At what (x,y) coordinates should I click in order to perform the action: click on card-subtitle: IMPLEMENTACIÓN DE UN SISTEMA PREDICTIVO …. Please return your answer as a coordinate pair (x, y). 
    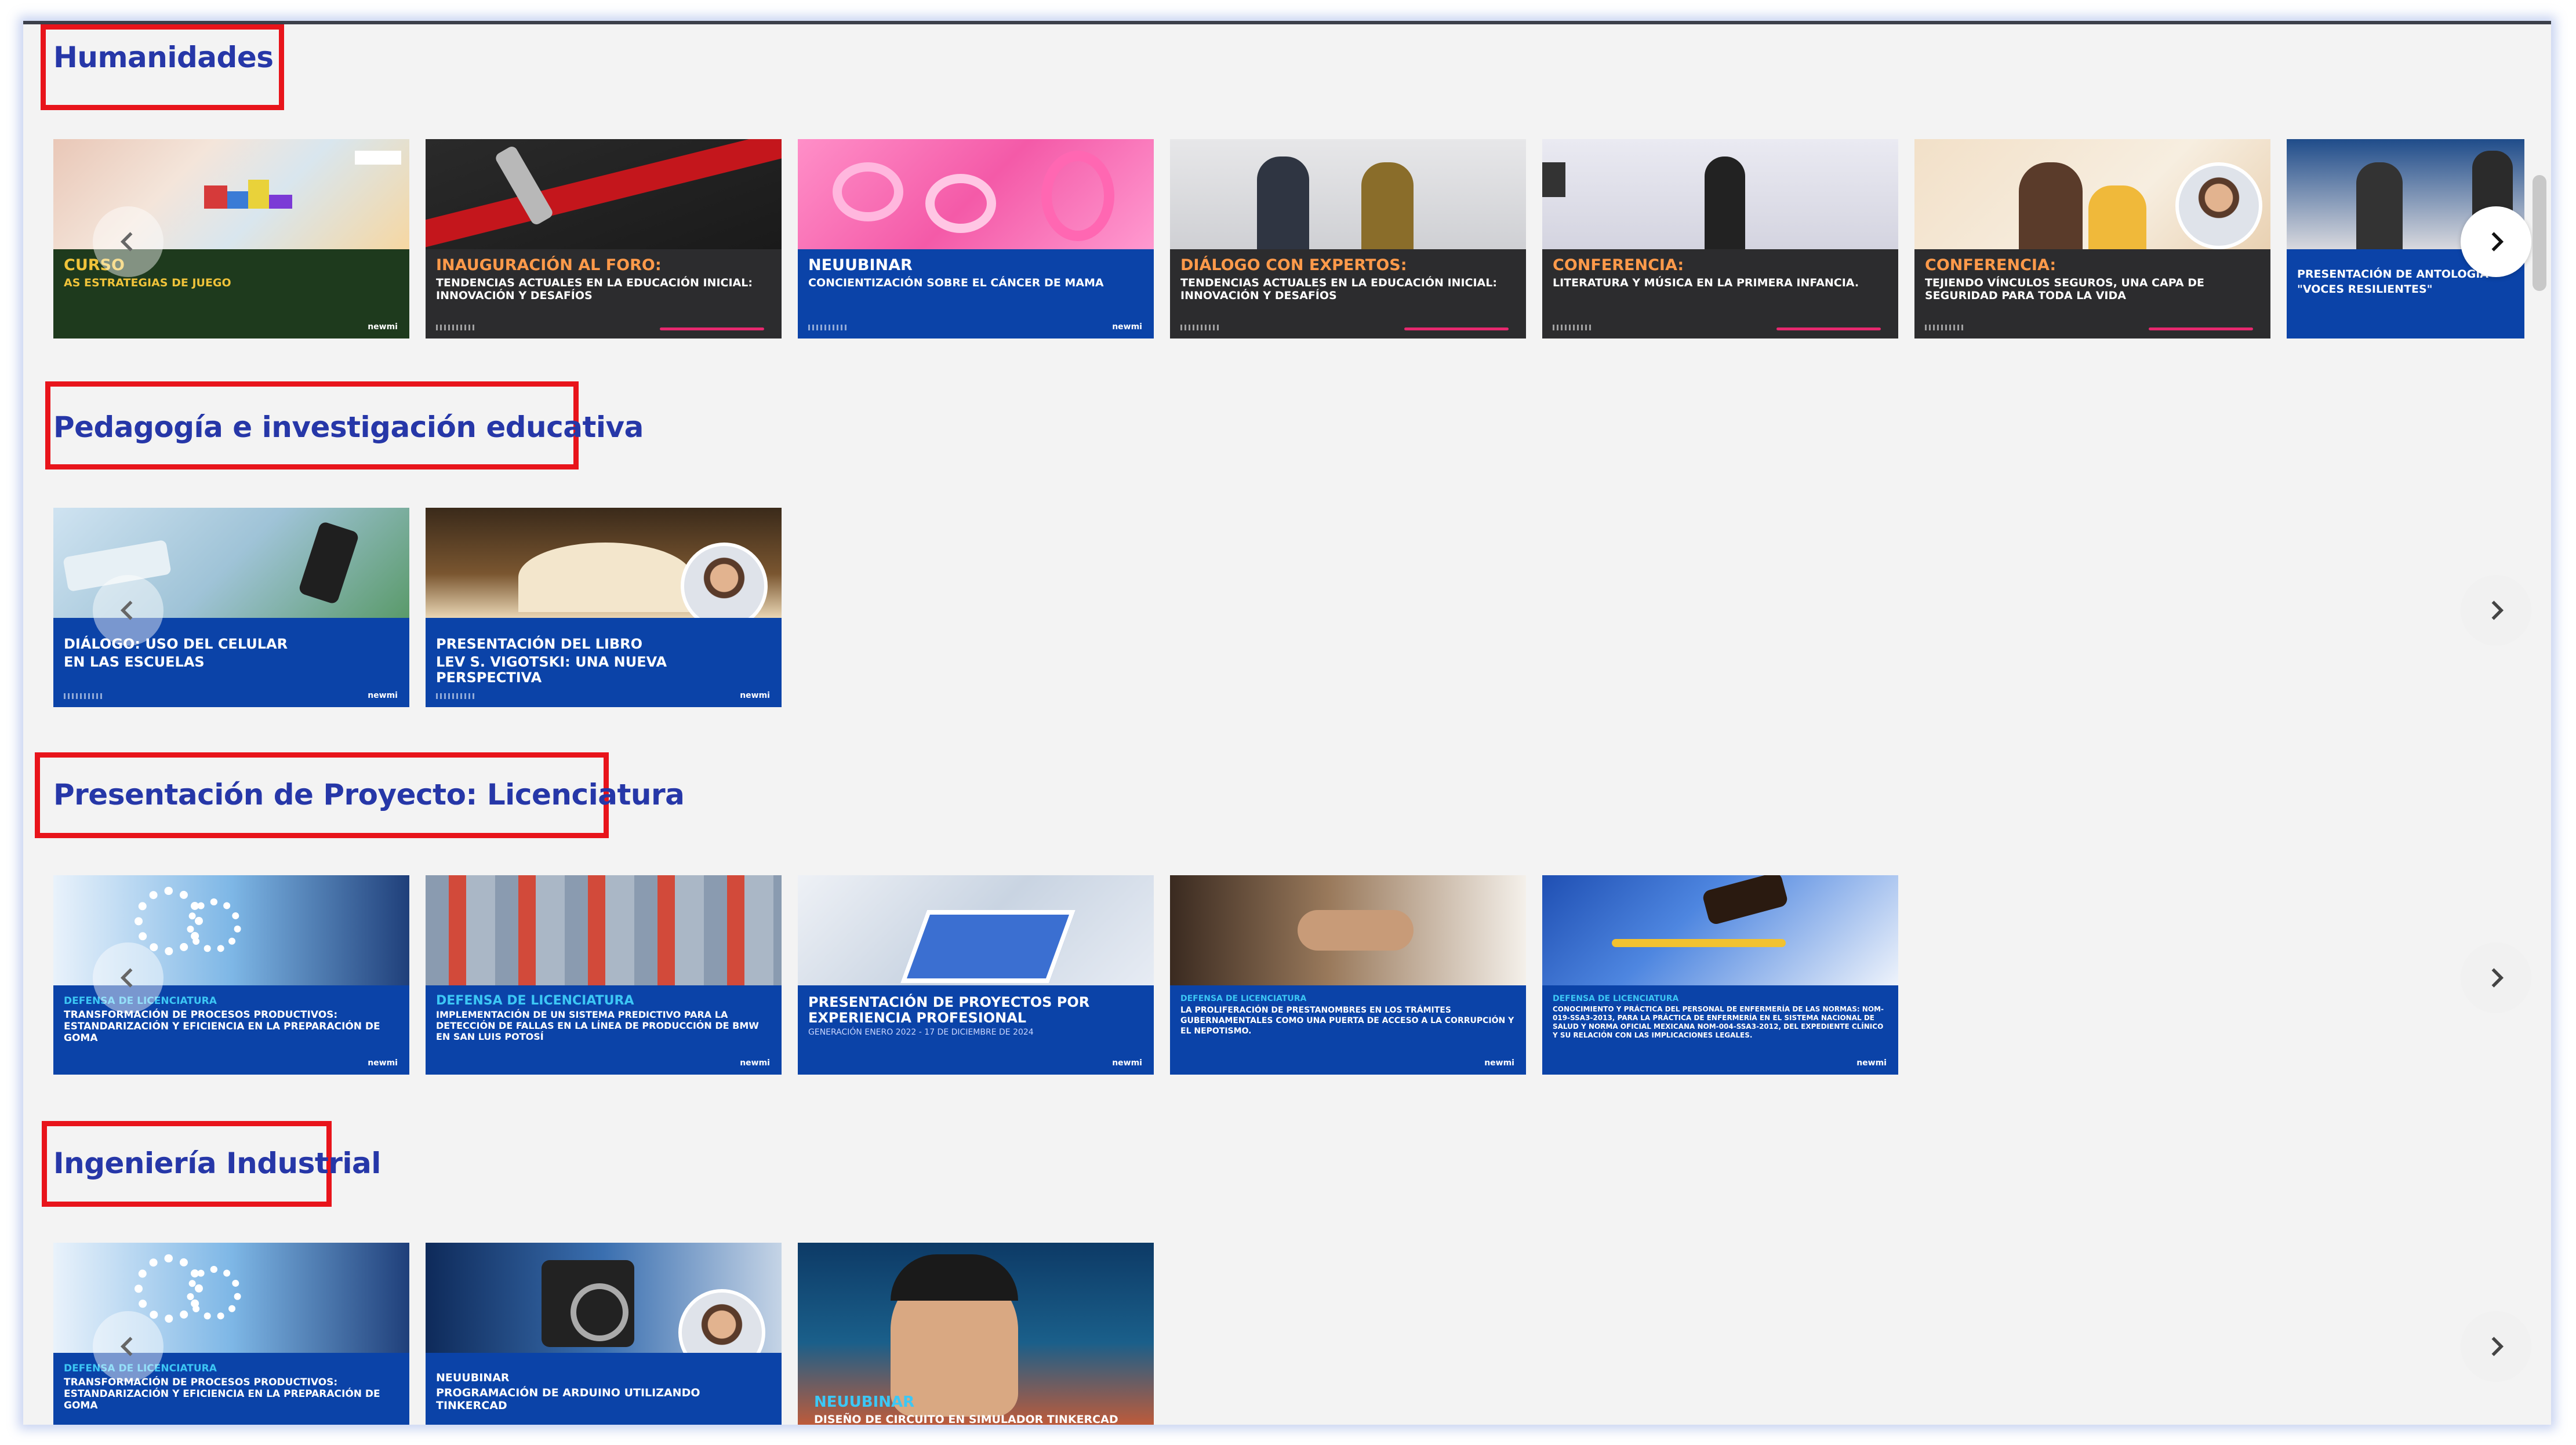
    Looking at the image, I should click on (597, 1025).